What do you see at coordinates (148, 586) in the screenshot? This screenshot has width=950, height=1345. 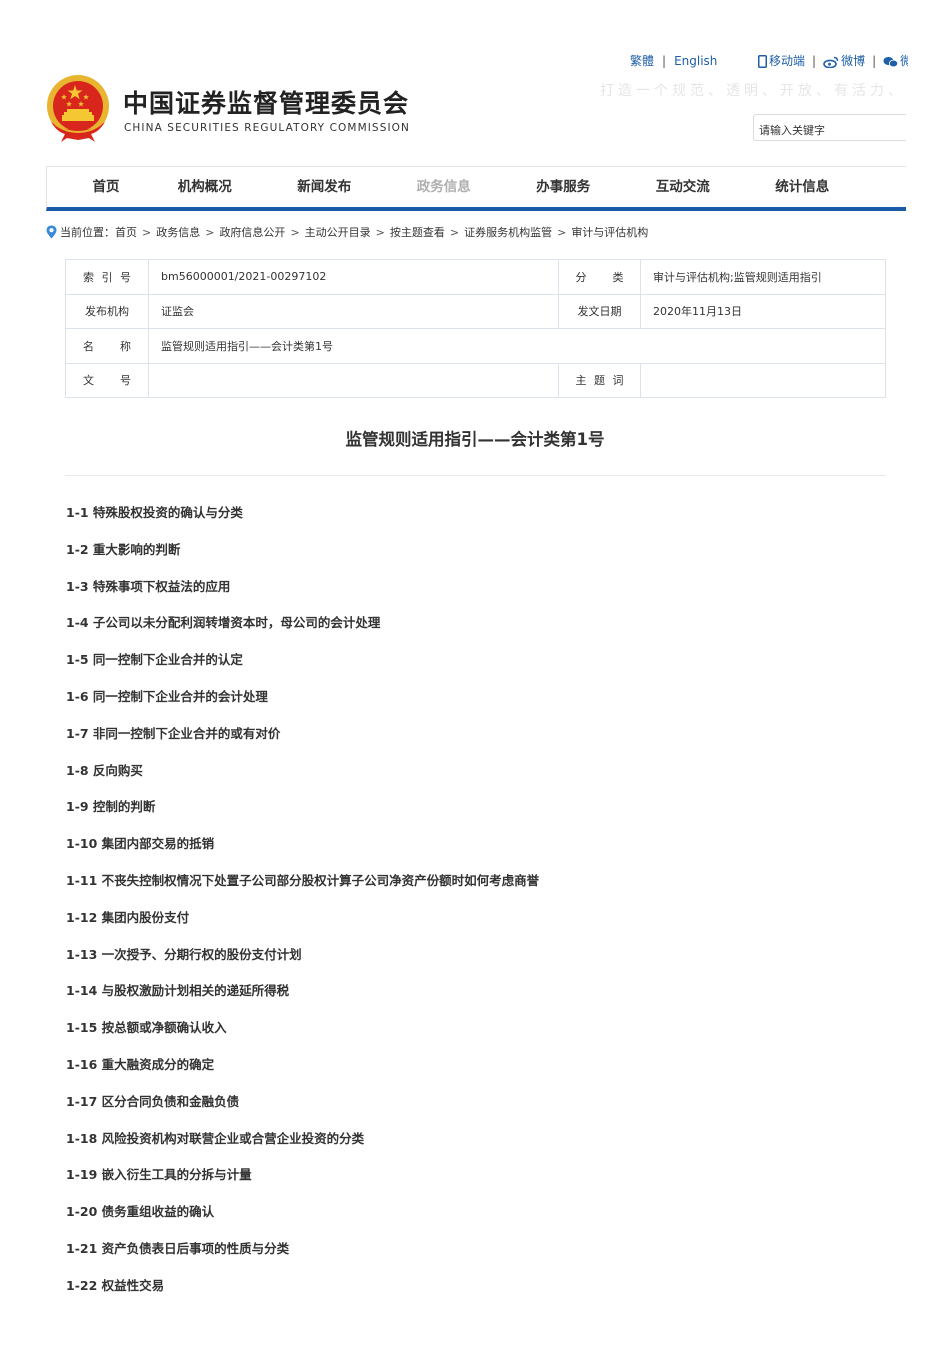 I see `list-item: 1-3 特殊事项下权益法的应用` at bounding box center [148, 586].